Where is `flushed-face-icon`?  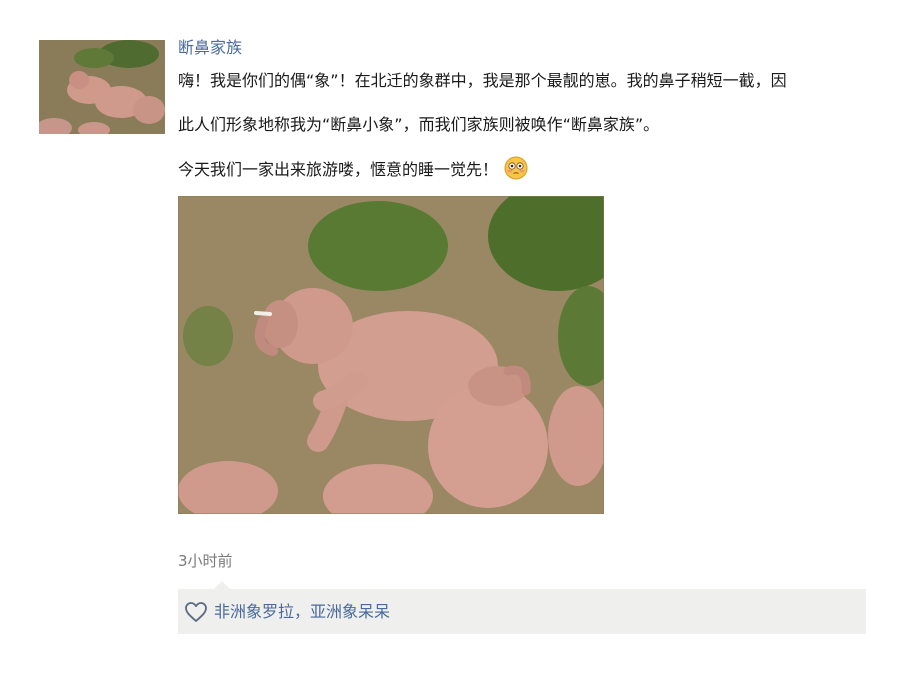
flushed-face-icon is located at coordinates (516, 168).